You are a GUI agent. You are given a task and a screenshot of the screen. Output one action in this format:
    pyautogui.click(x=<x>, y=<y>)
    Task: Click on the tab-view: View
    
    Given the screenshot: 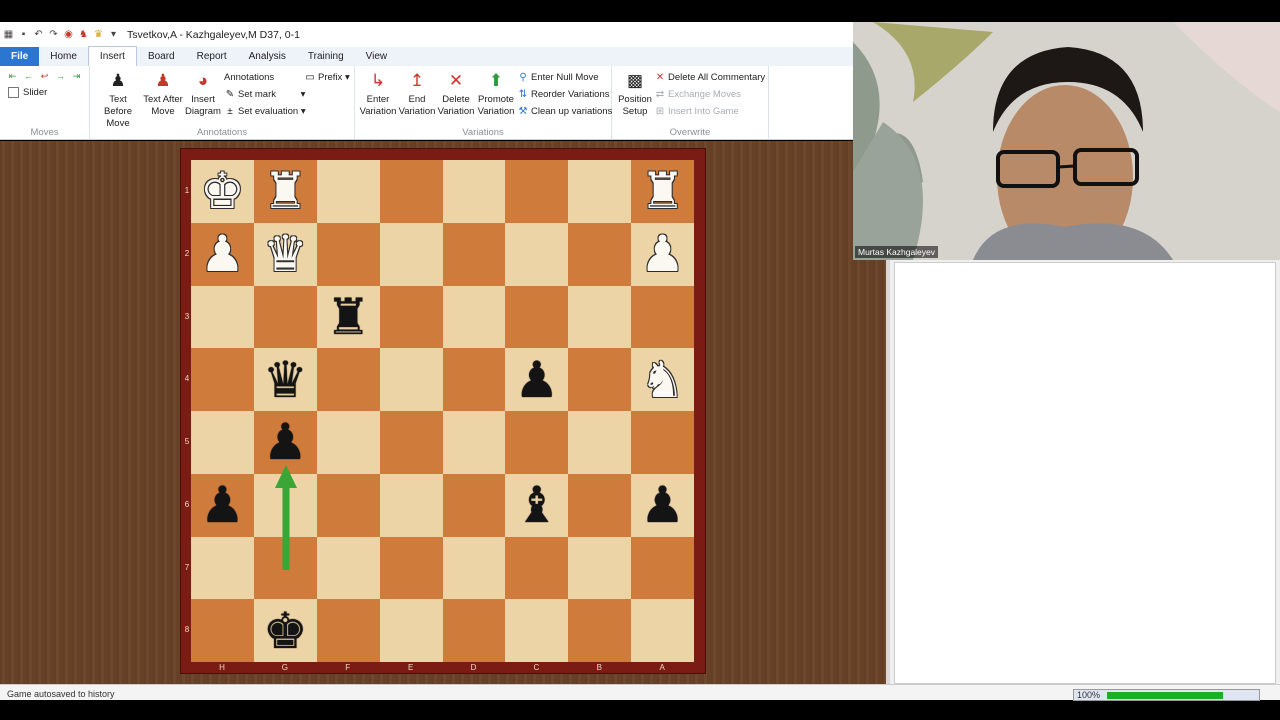 What is the action you would take?
    pyautogui.click(x=377, y=56)
    